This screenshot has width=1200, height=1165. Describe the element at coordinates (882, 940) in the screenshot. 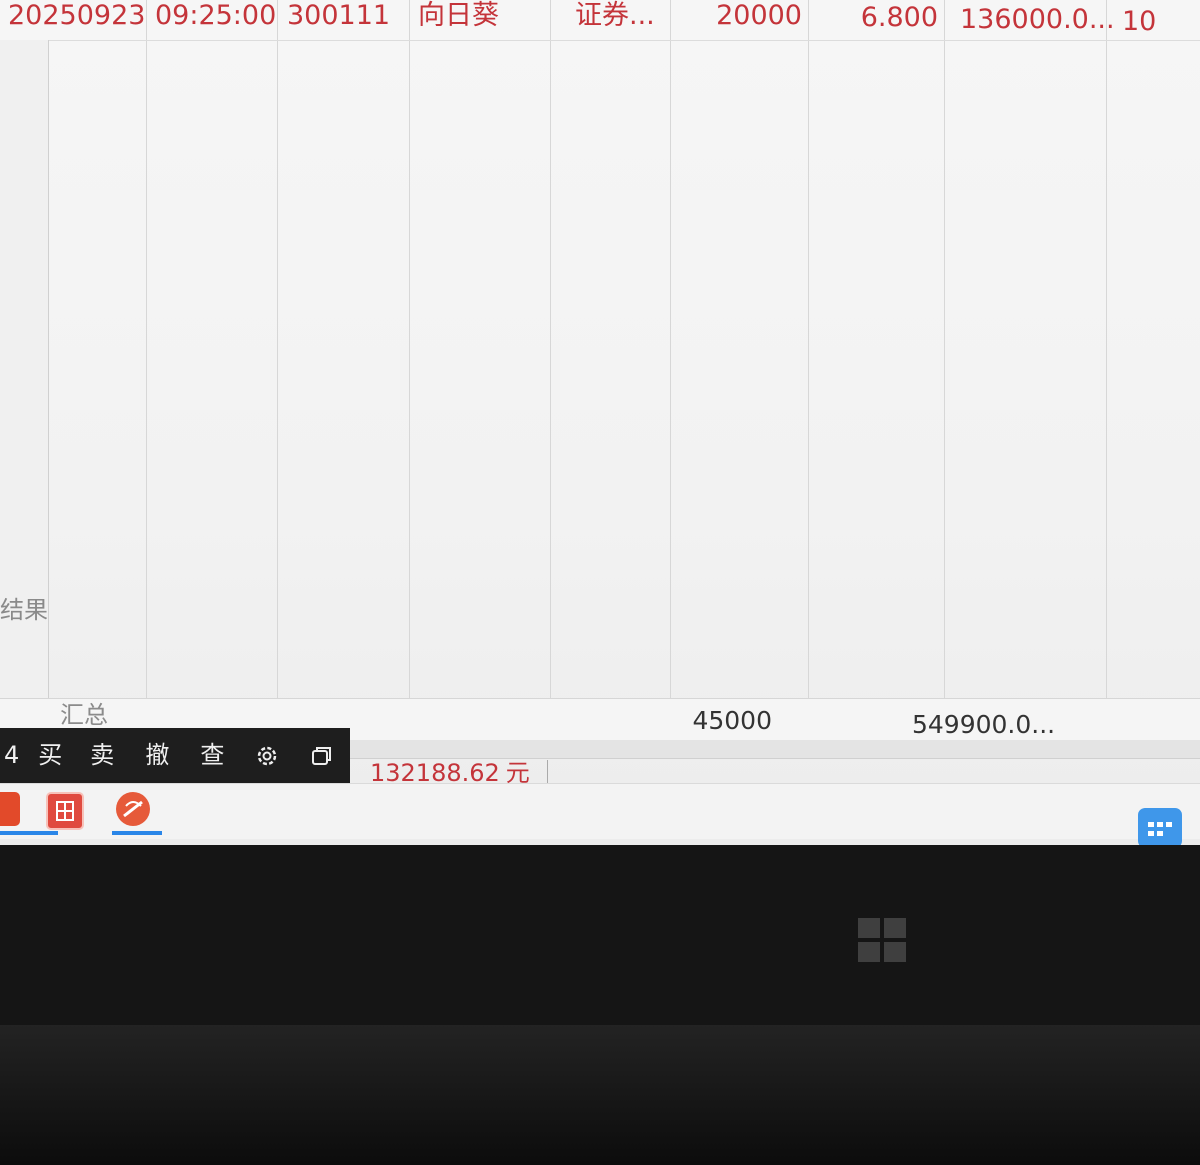

I see `windows-logo-icon` at that location.